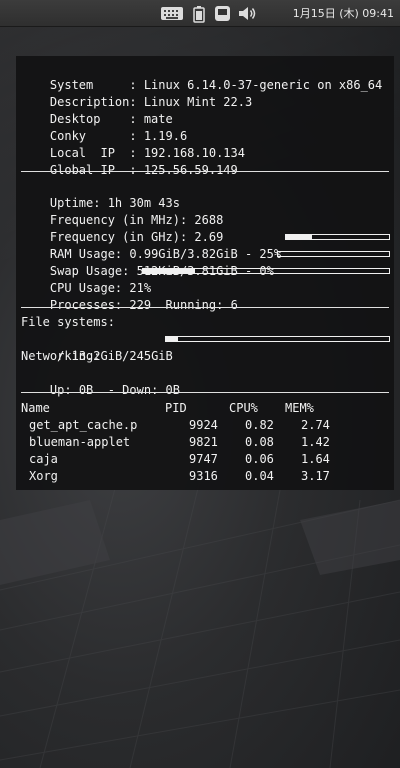 The height and width of the screenshot is (768, 400). I want to click on process-name: blueman-applet, so click(80, 442).